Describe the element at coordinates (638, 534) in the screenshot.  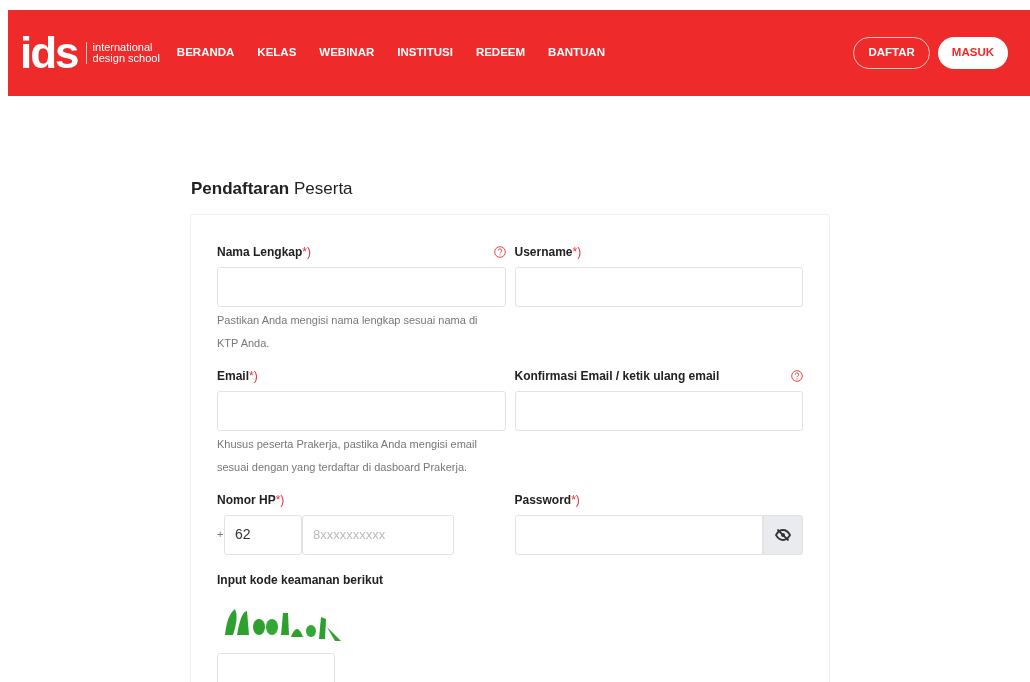
I see `password-field` at that location.